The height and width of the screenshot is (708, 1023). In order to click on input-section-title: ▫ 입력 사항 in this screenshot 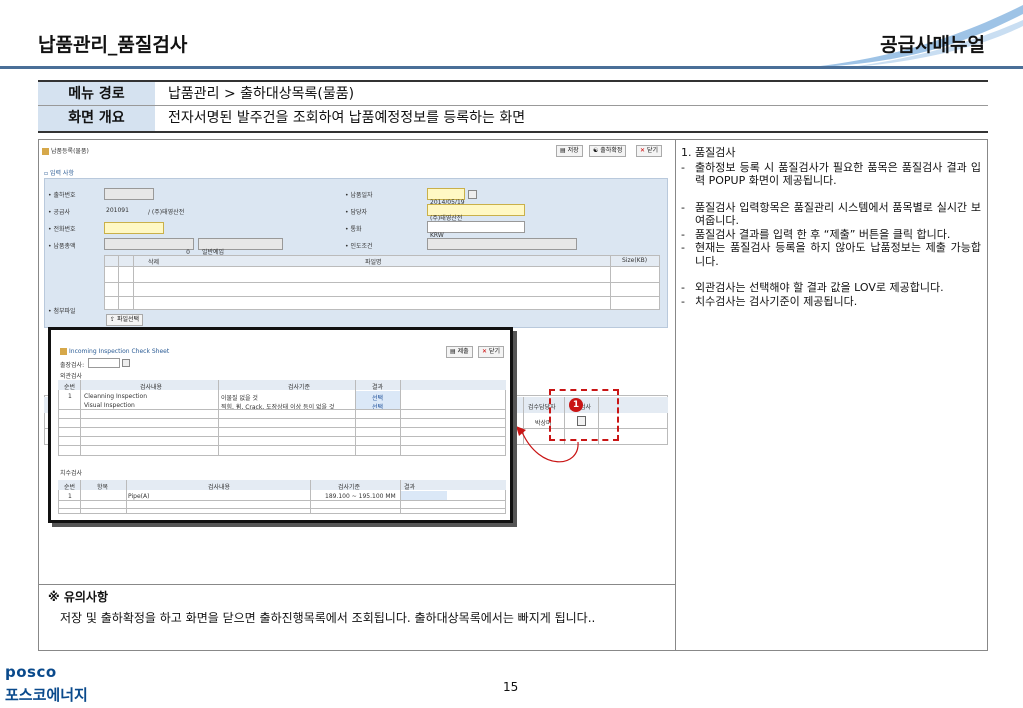, I will do `click(59, 173)`.